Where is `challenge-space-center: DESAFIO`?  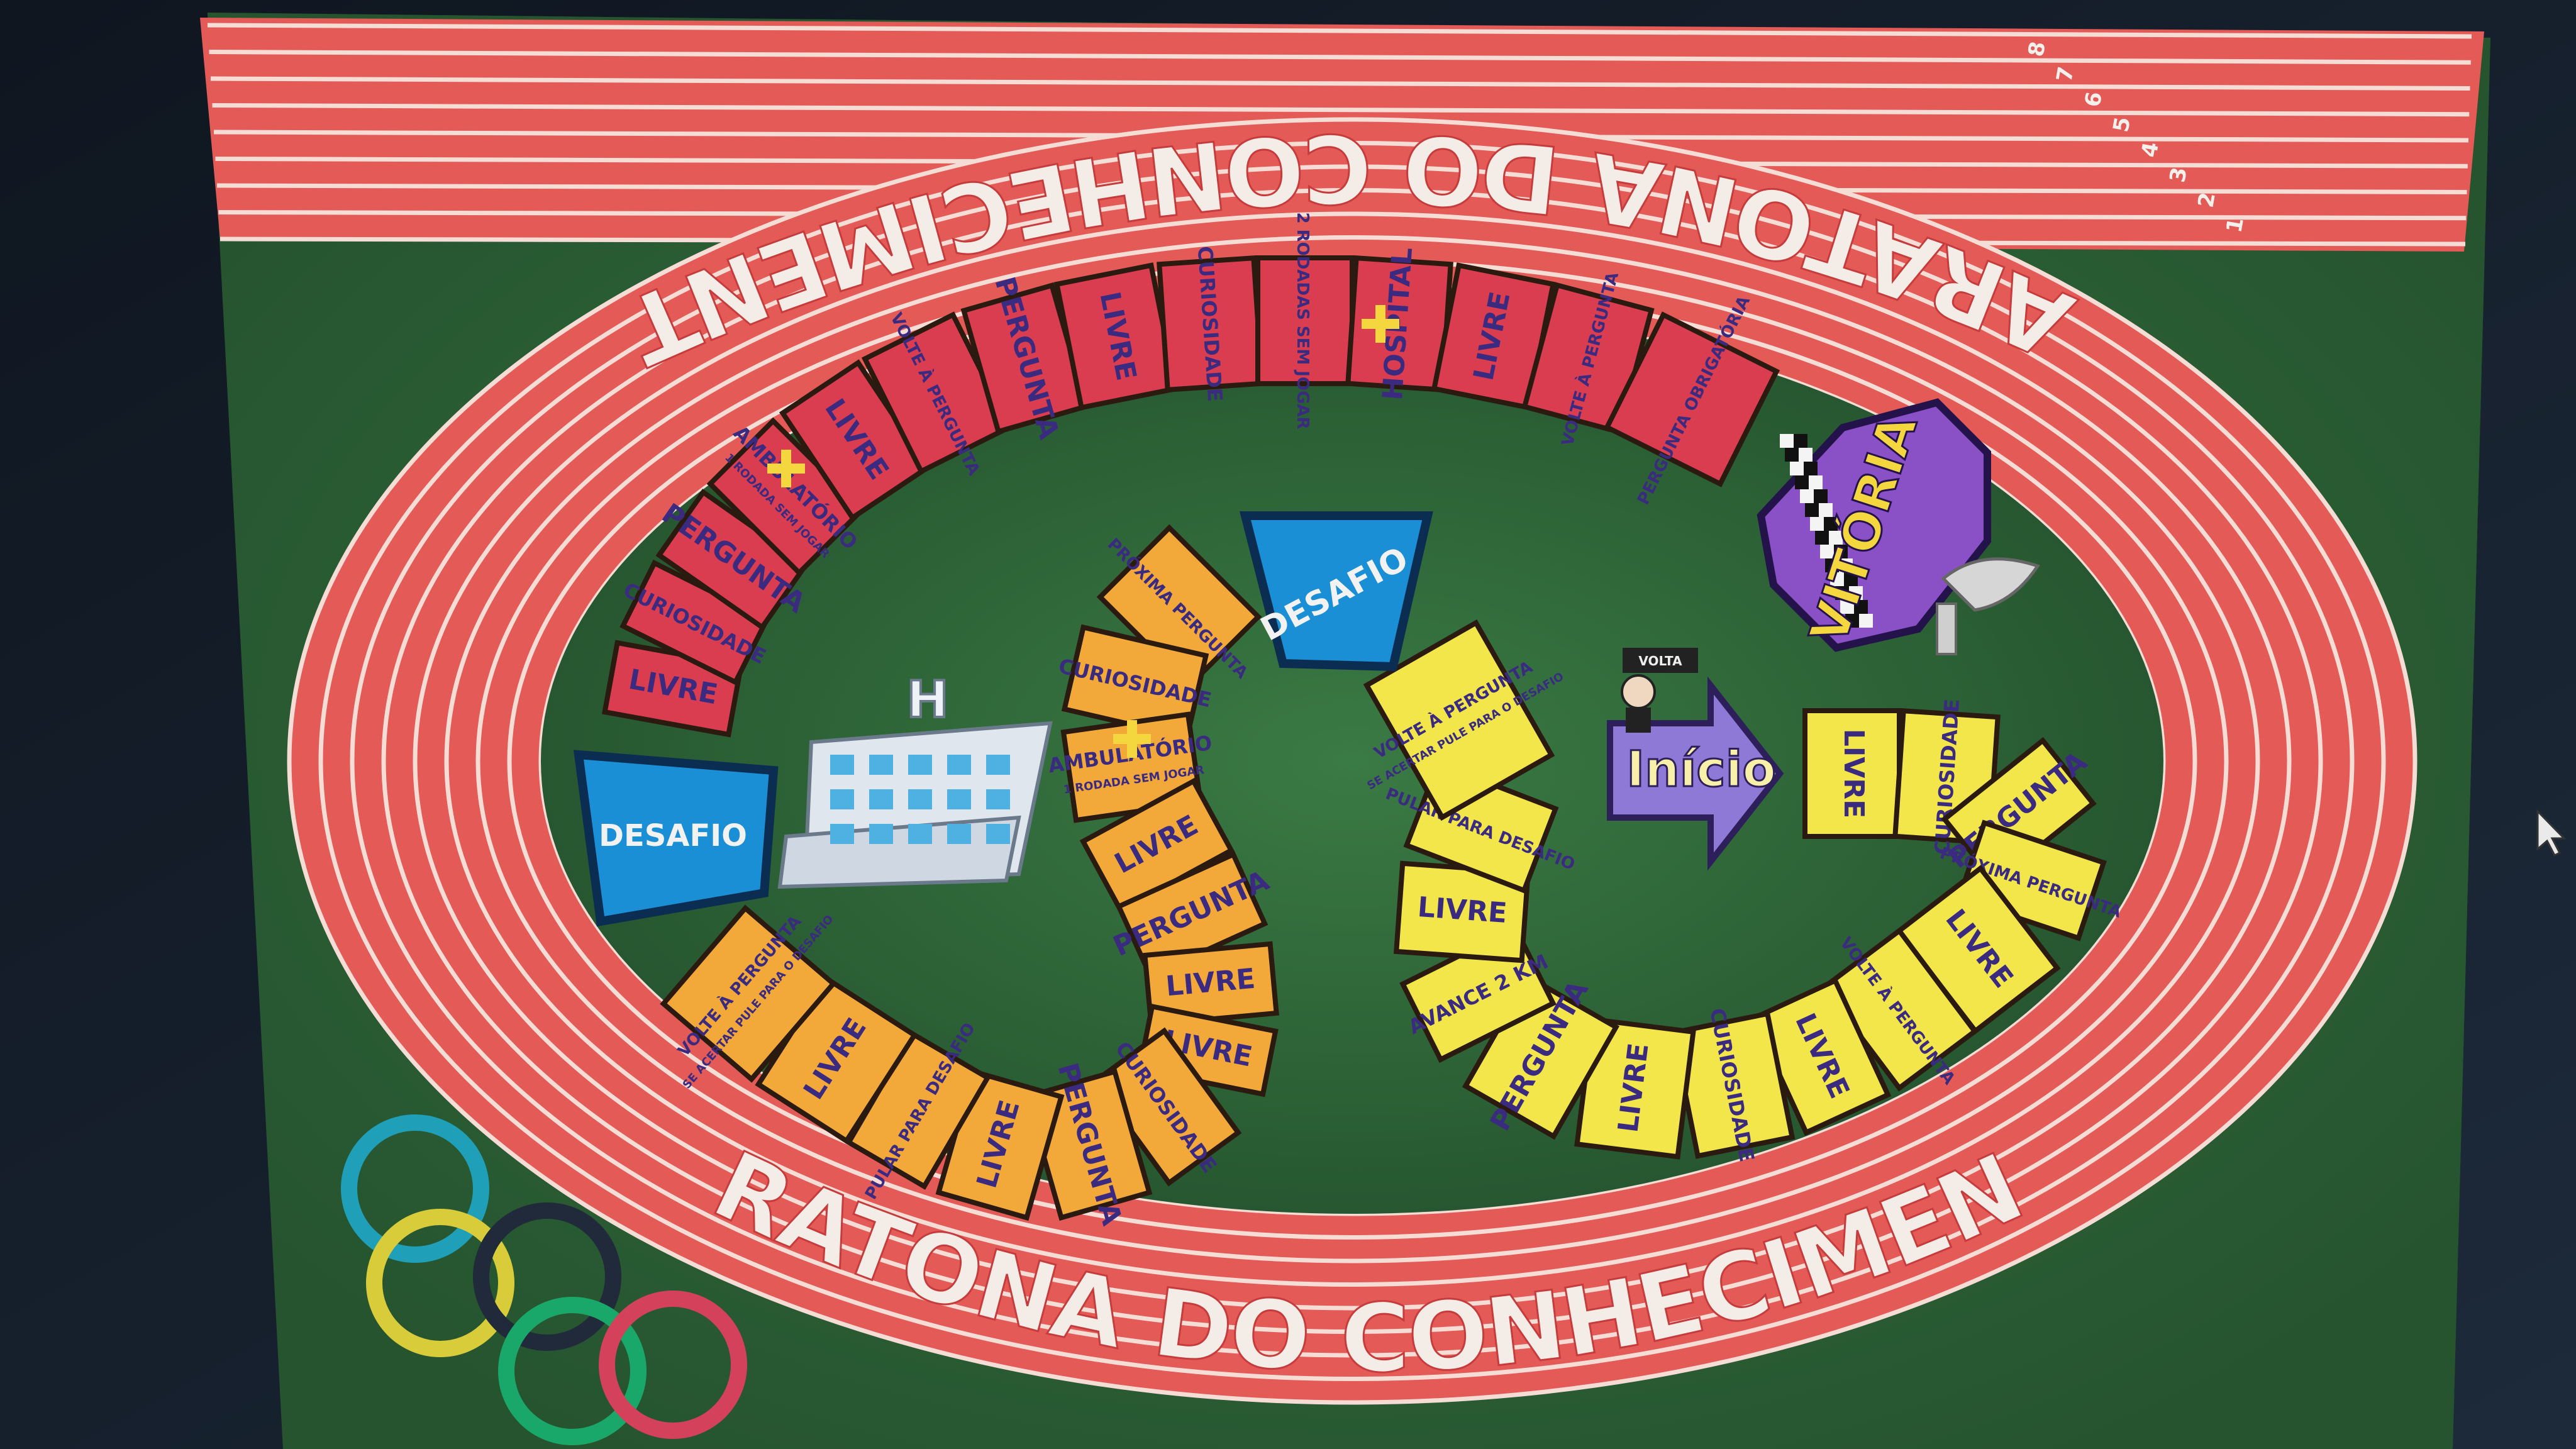 challenge-space-center: DESAFIO is located at coordinates (1336, 591).